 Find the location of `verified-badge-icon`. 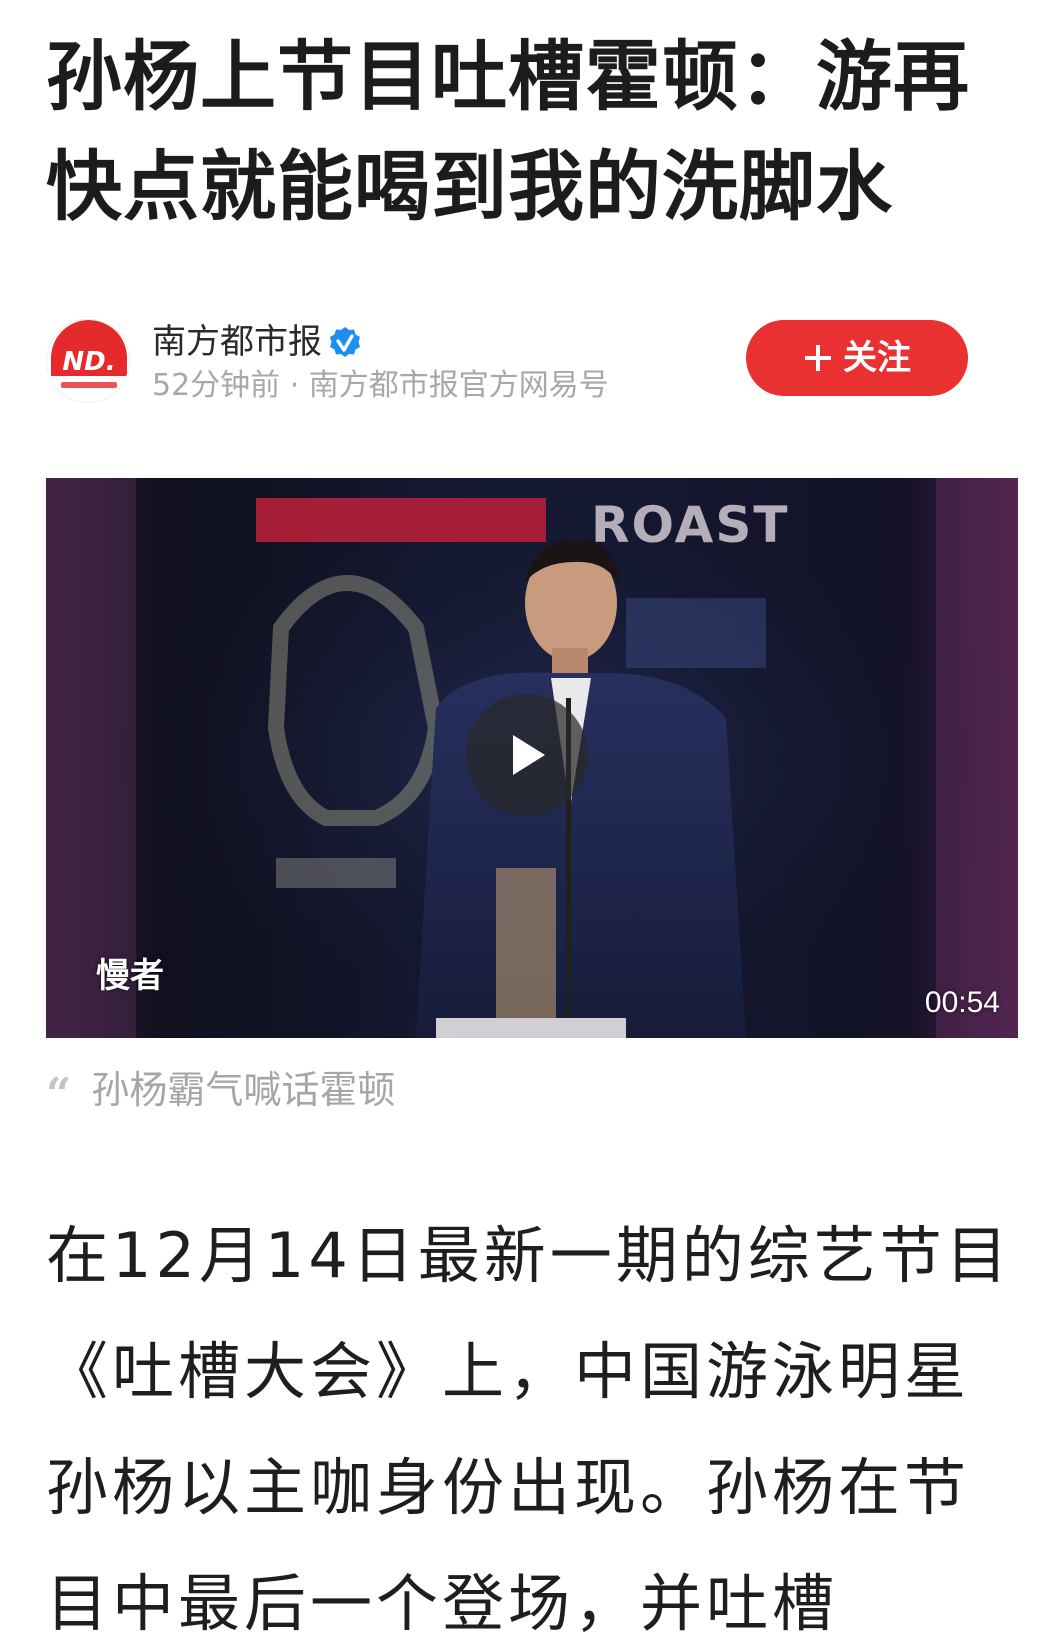

verified-badge-icon is located at coordinates (345, 342).